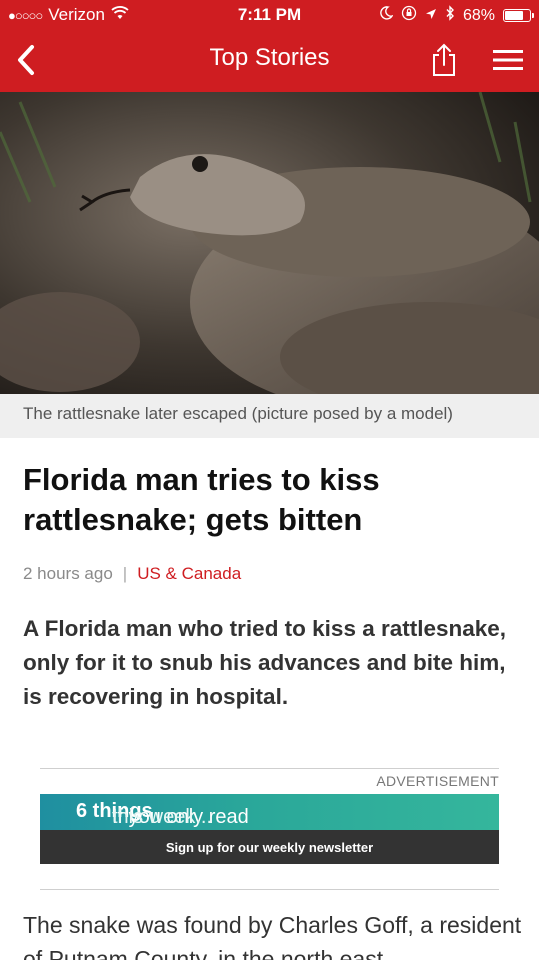  What do you see at coordinates (269, 889) in the screenshot?
I see `ad-bottom-divider` at bounding box center [269, 889].